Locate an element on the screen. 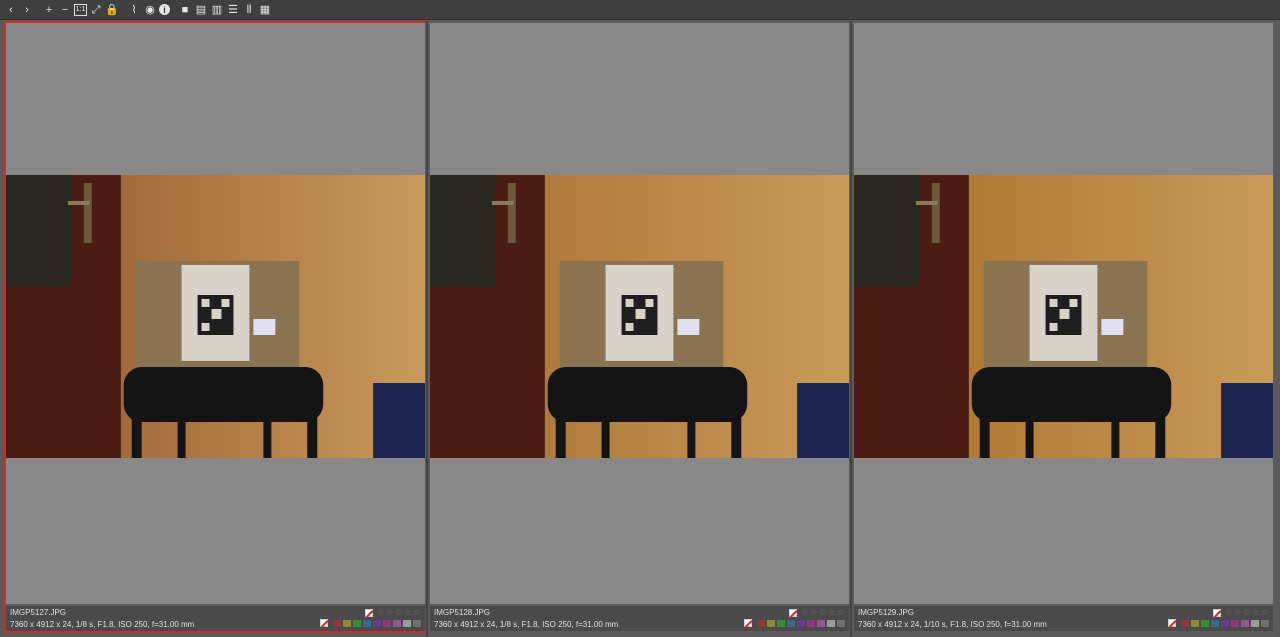 Image resolution: width=1280 pixels, height=637 pixels. layout-3-horizontal-icon: ☰ is located at coordinates (233, 10).